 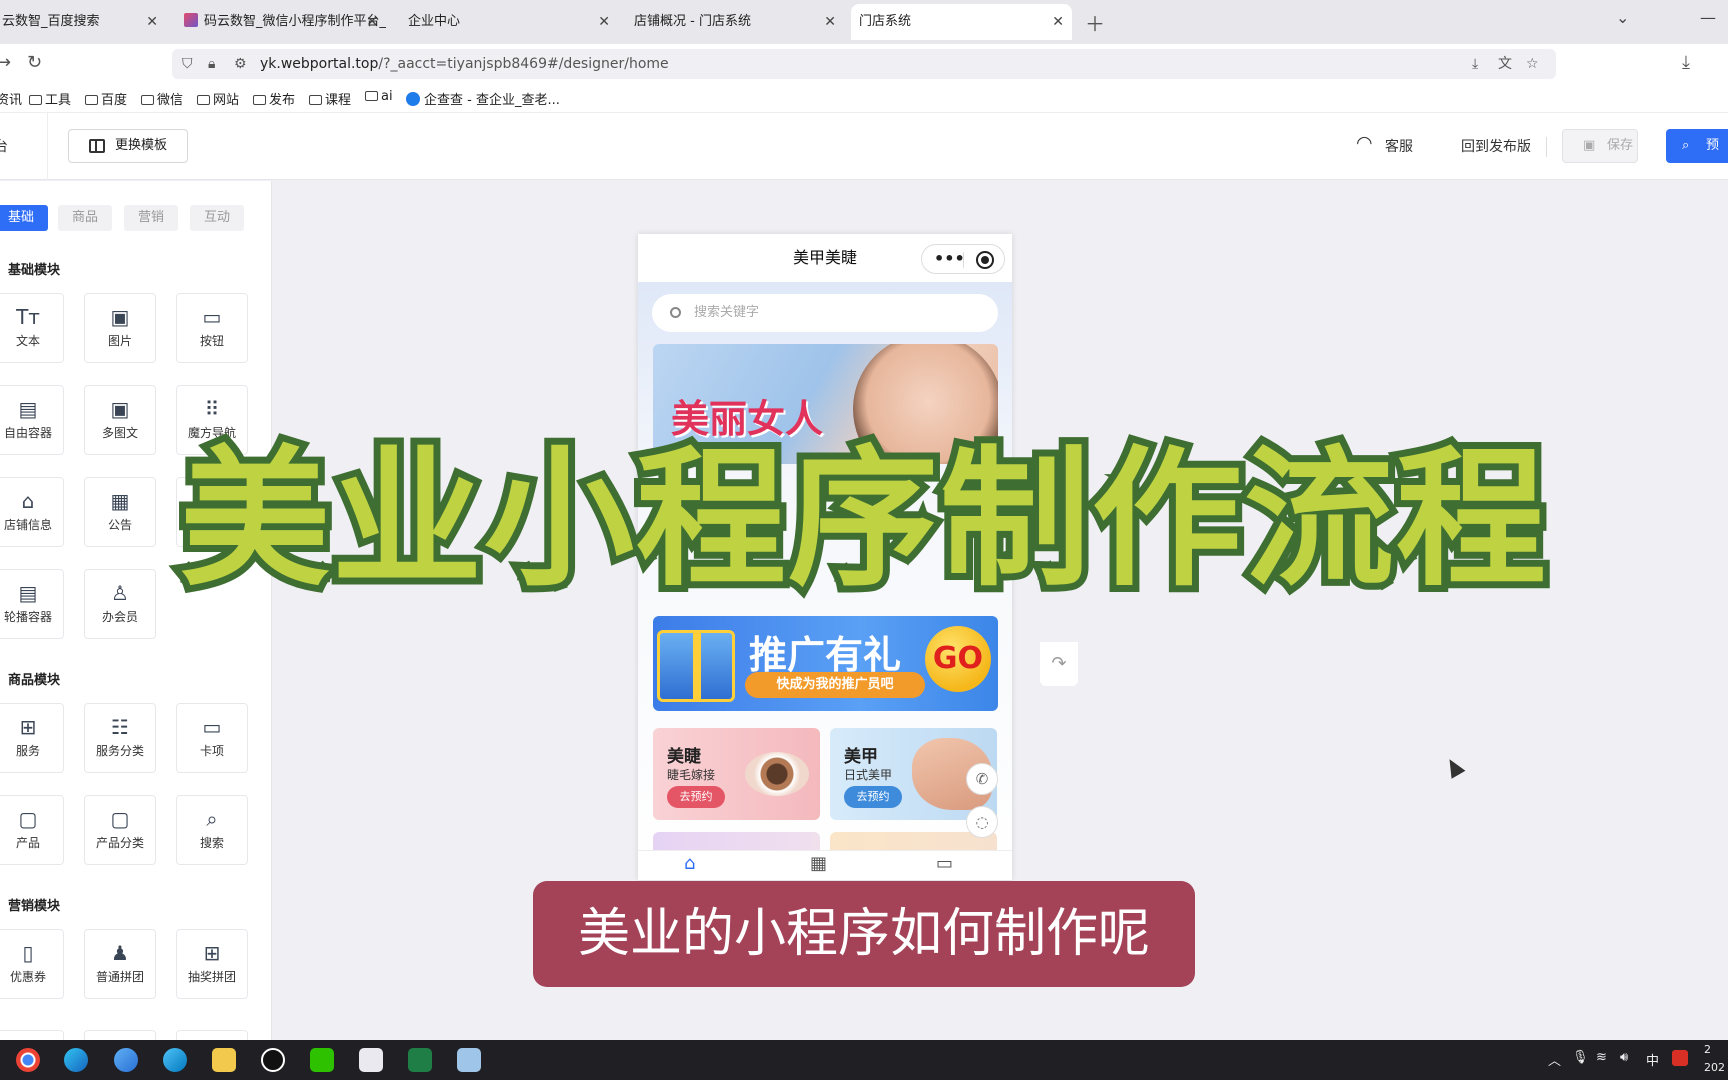 I want to click on tray-expand-icon: ︿, so click(x=1554, y=1059).